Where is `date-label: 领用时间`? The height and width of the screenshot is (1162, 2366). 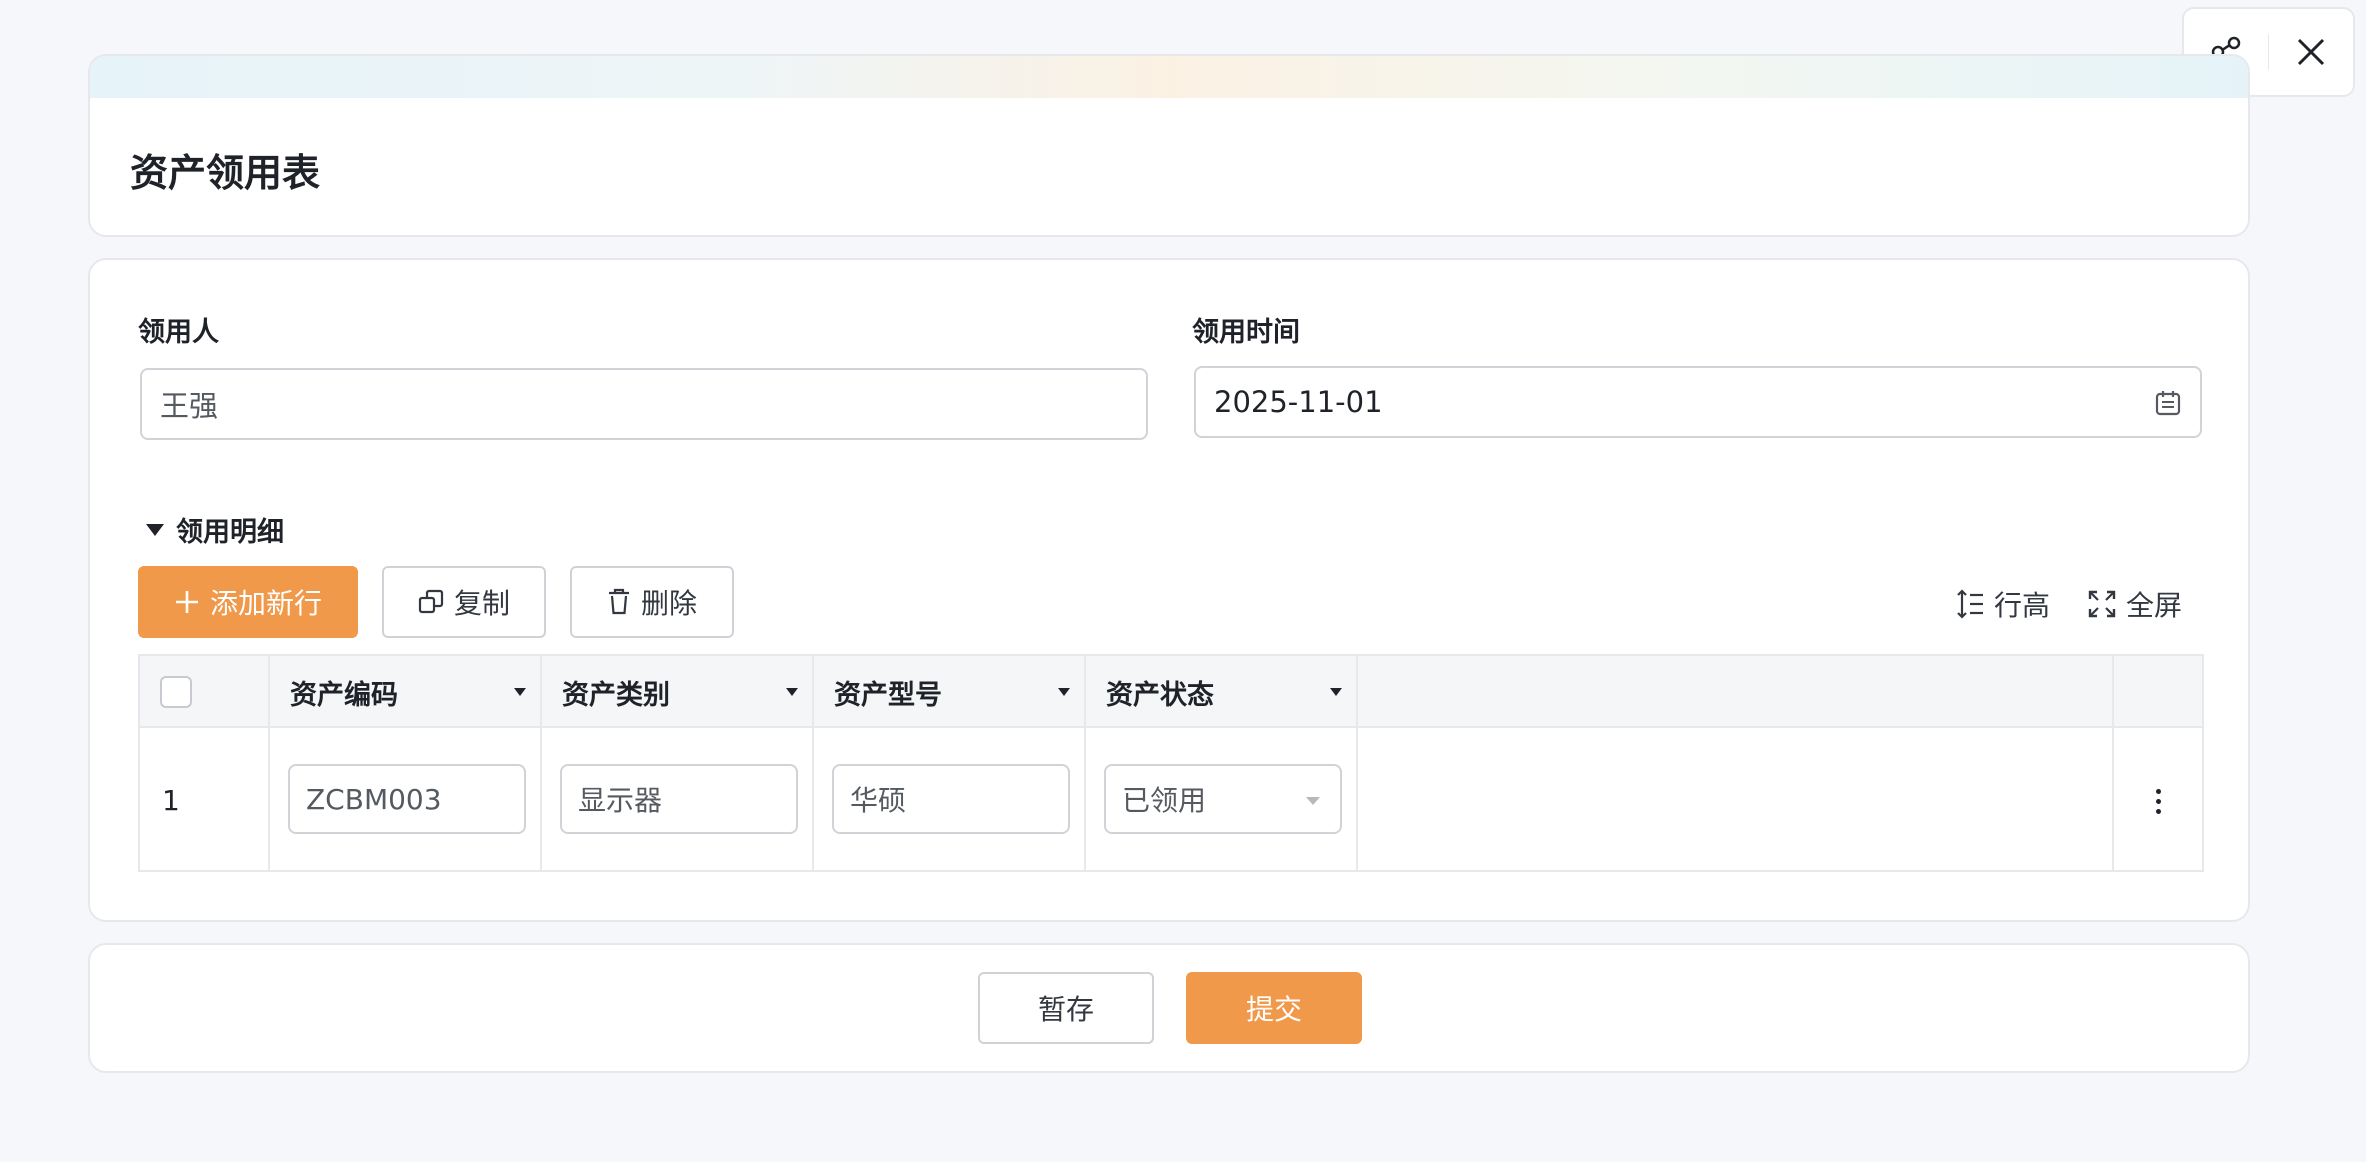 date-label: 领用时间 is located at coordinates (1246, 332).